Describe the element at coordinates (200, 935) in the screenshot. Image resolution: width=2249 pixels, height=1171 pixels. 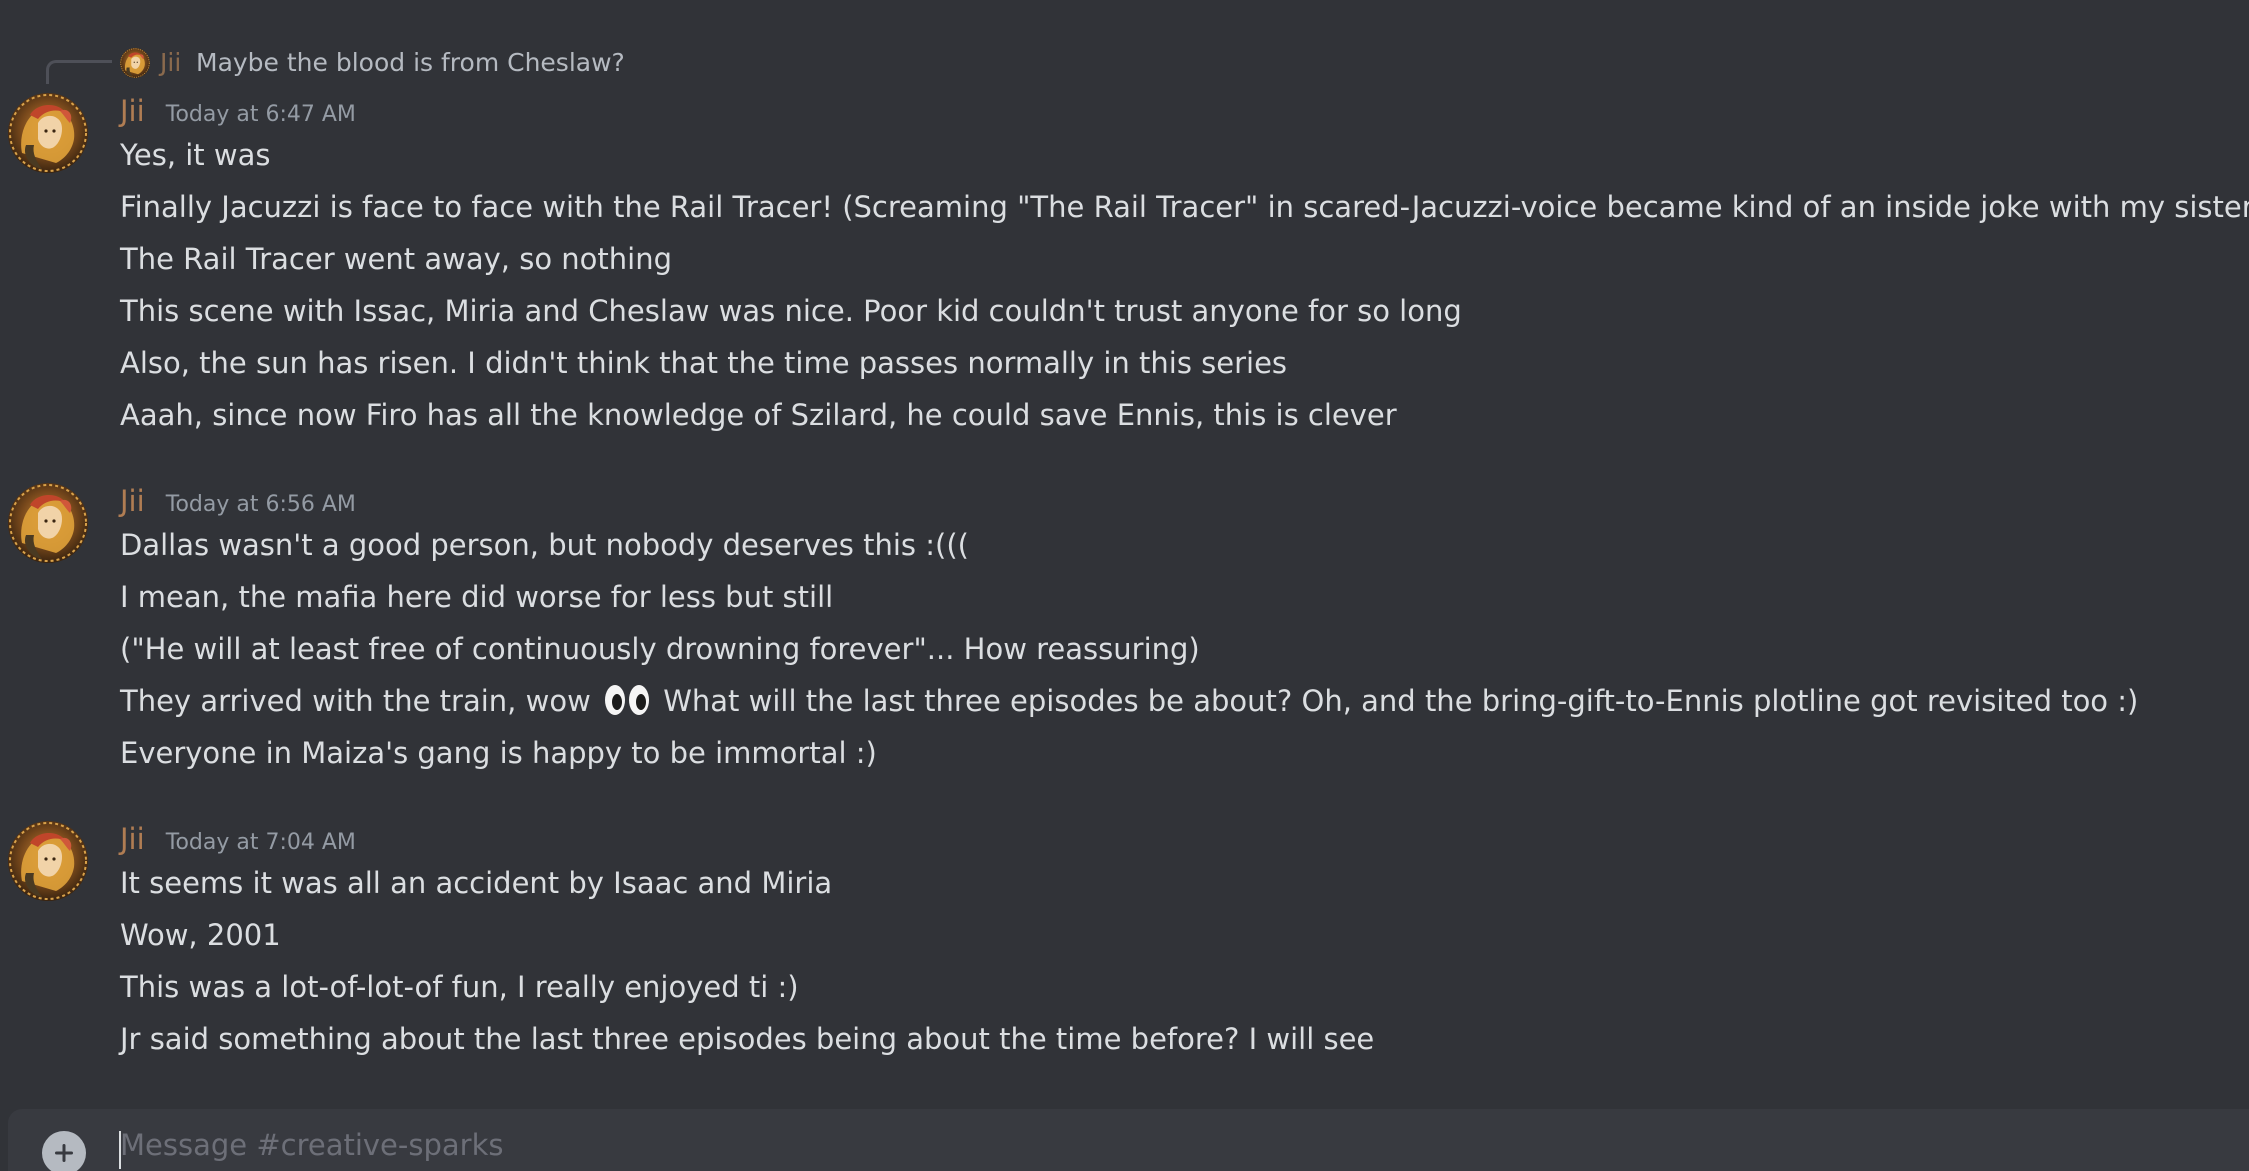
I see `message-line: Wow, 2001` at that location.